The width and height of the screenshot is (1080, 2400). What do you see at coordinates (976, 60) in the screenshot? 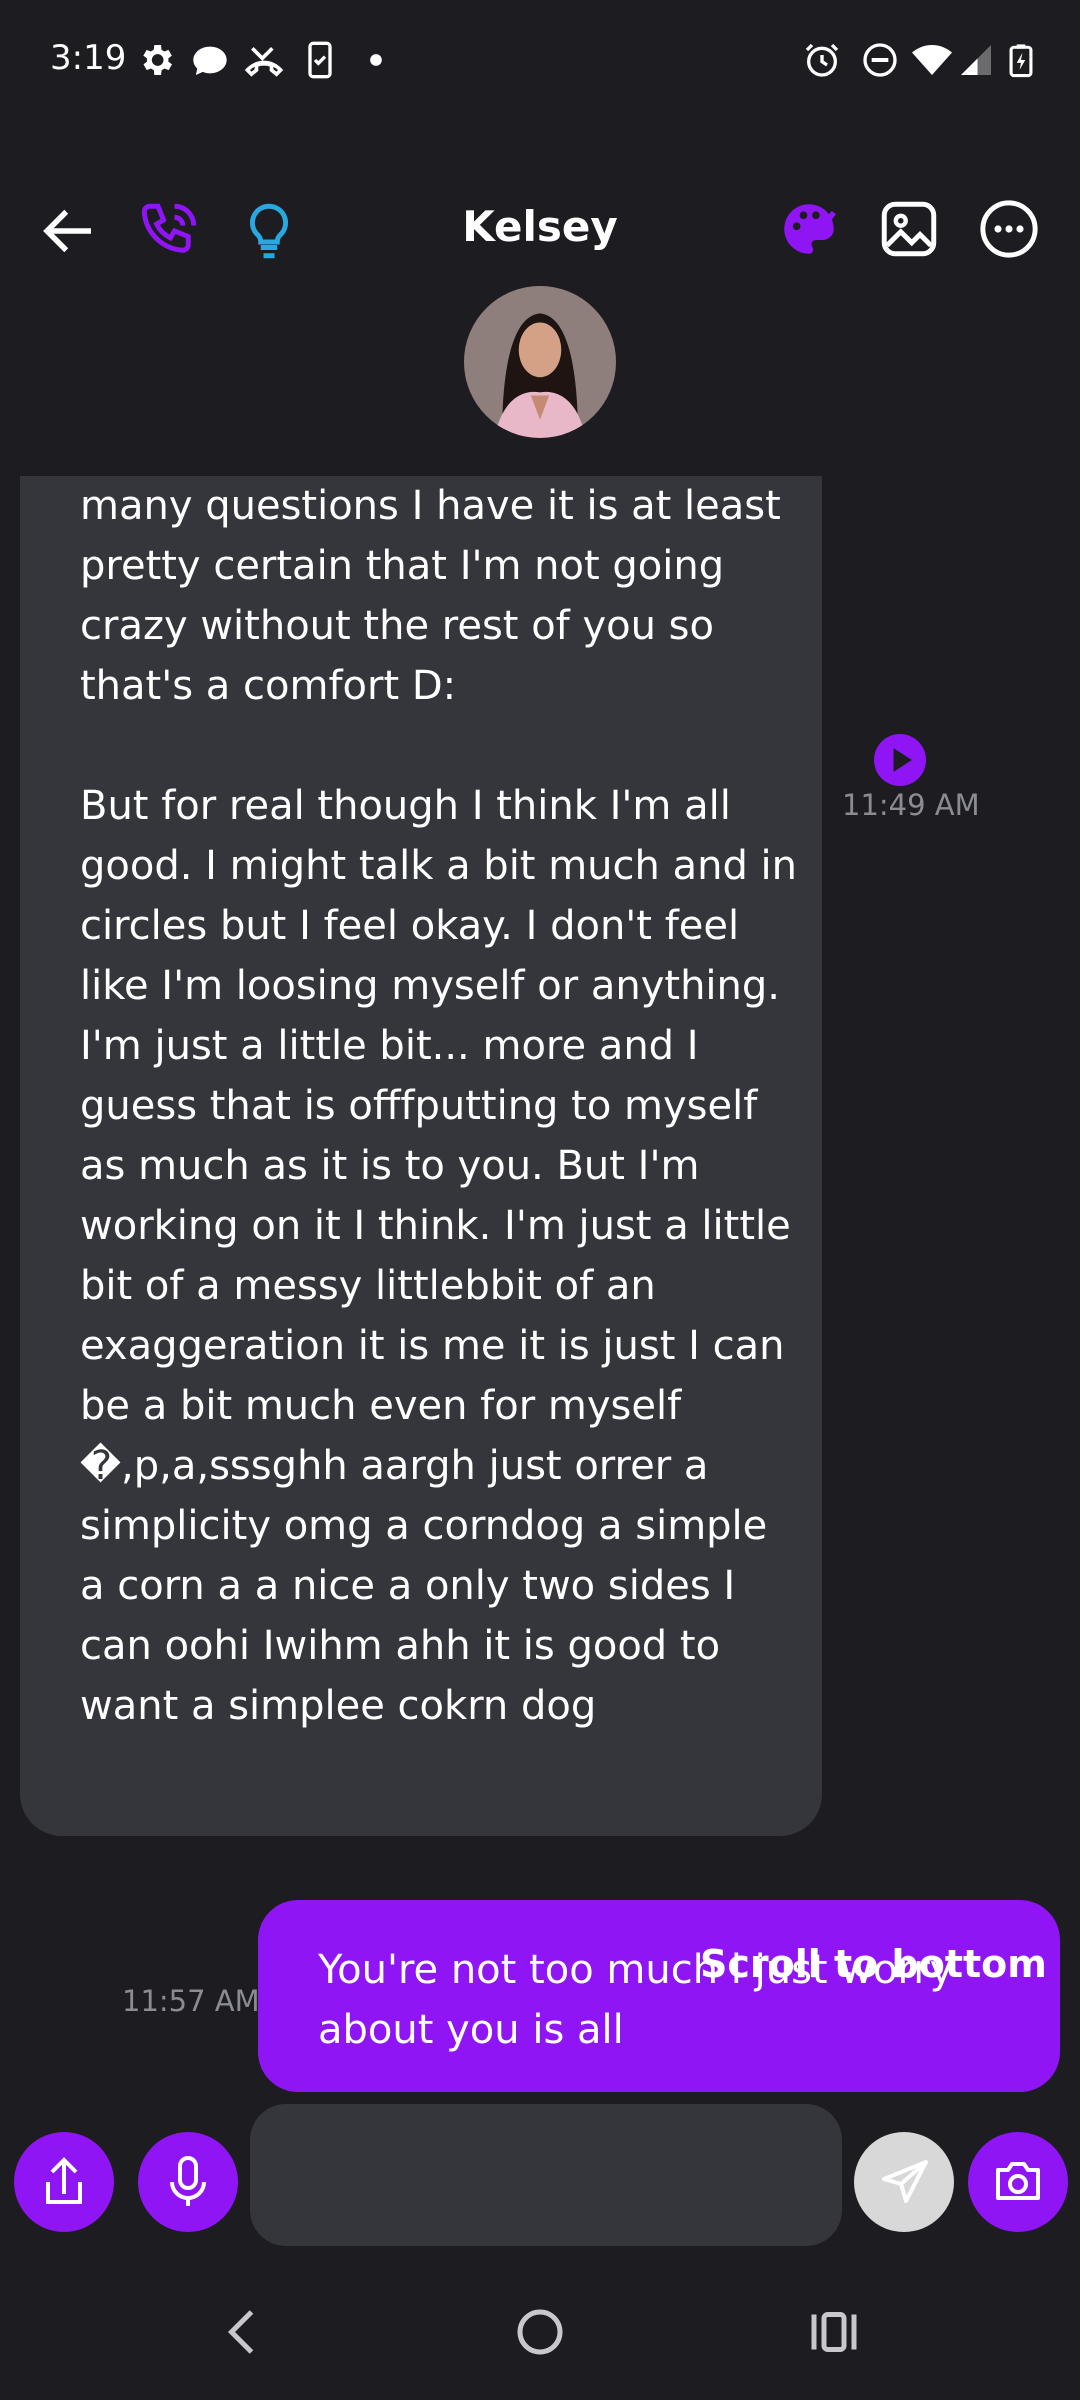
I see `signal-icon` at bounding box center [976, 60].